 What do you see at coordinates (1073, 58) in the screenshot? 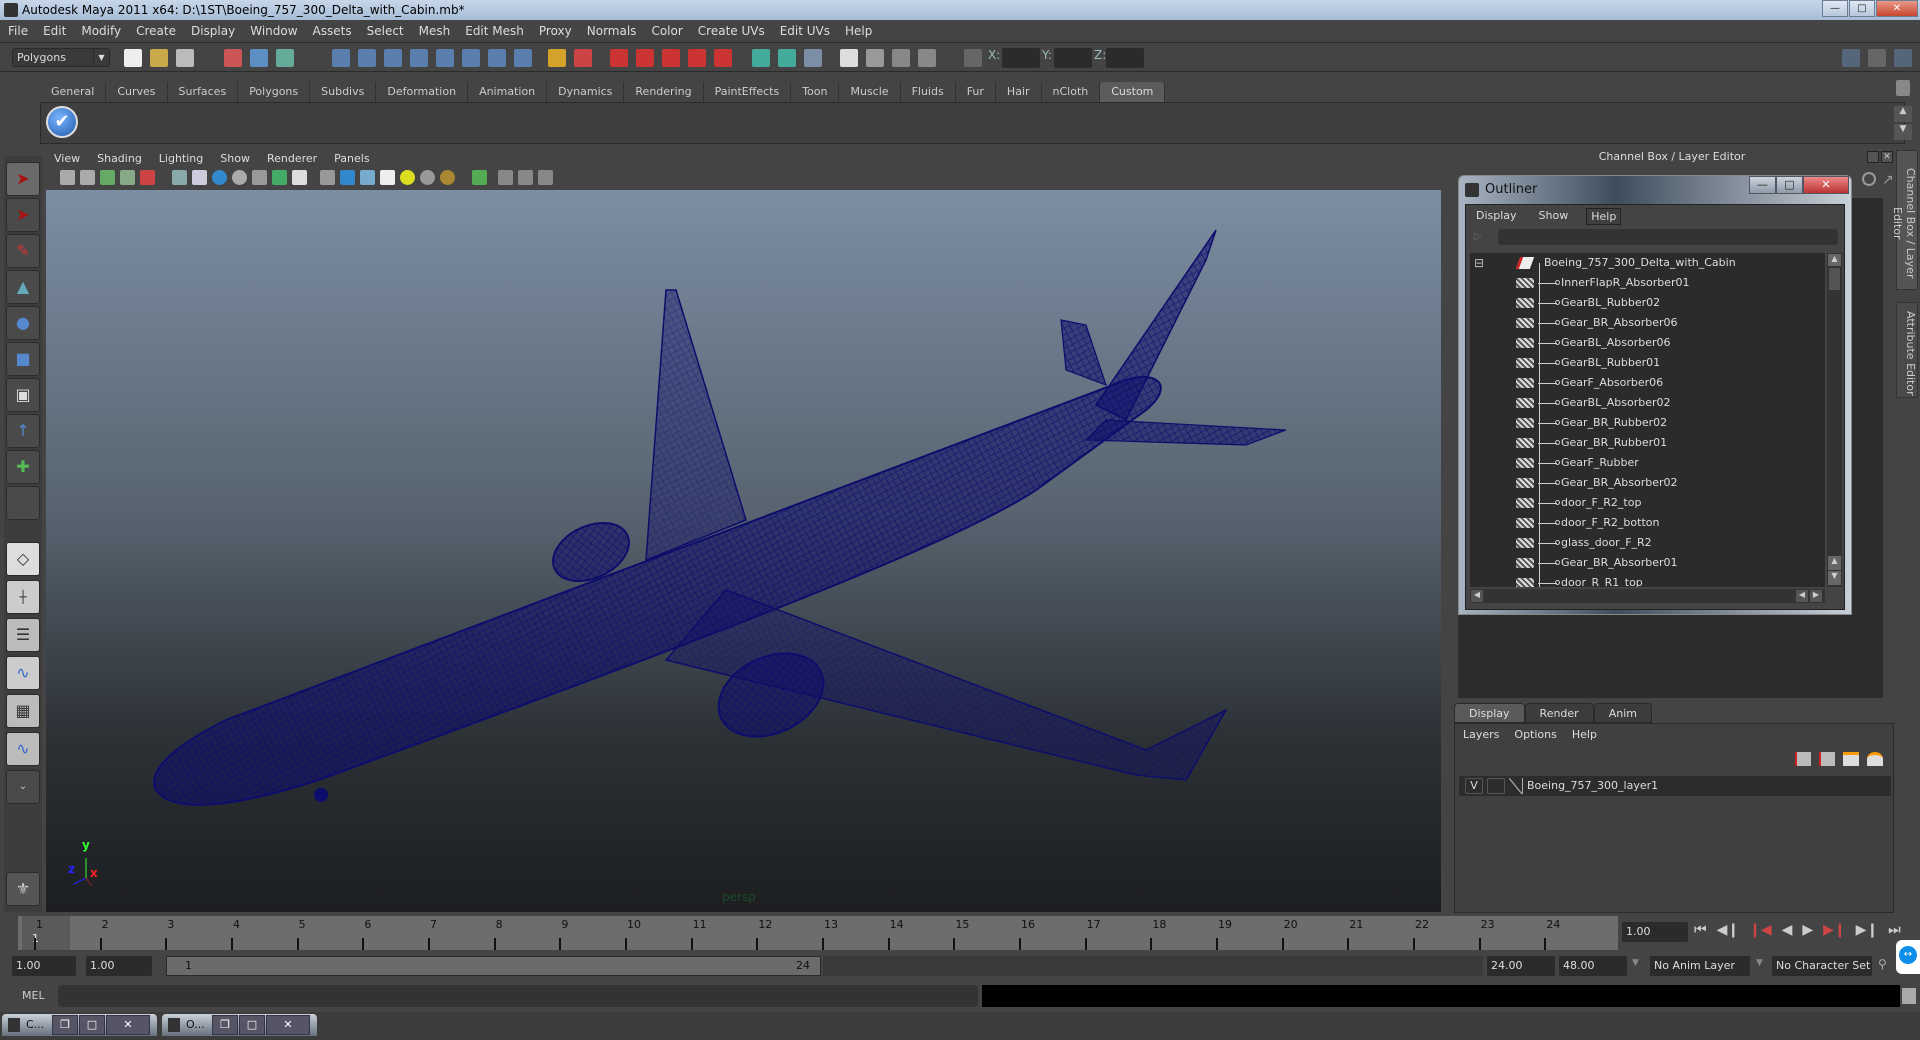
I see `y-field` at bounding box center [1073, 58].